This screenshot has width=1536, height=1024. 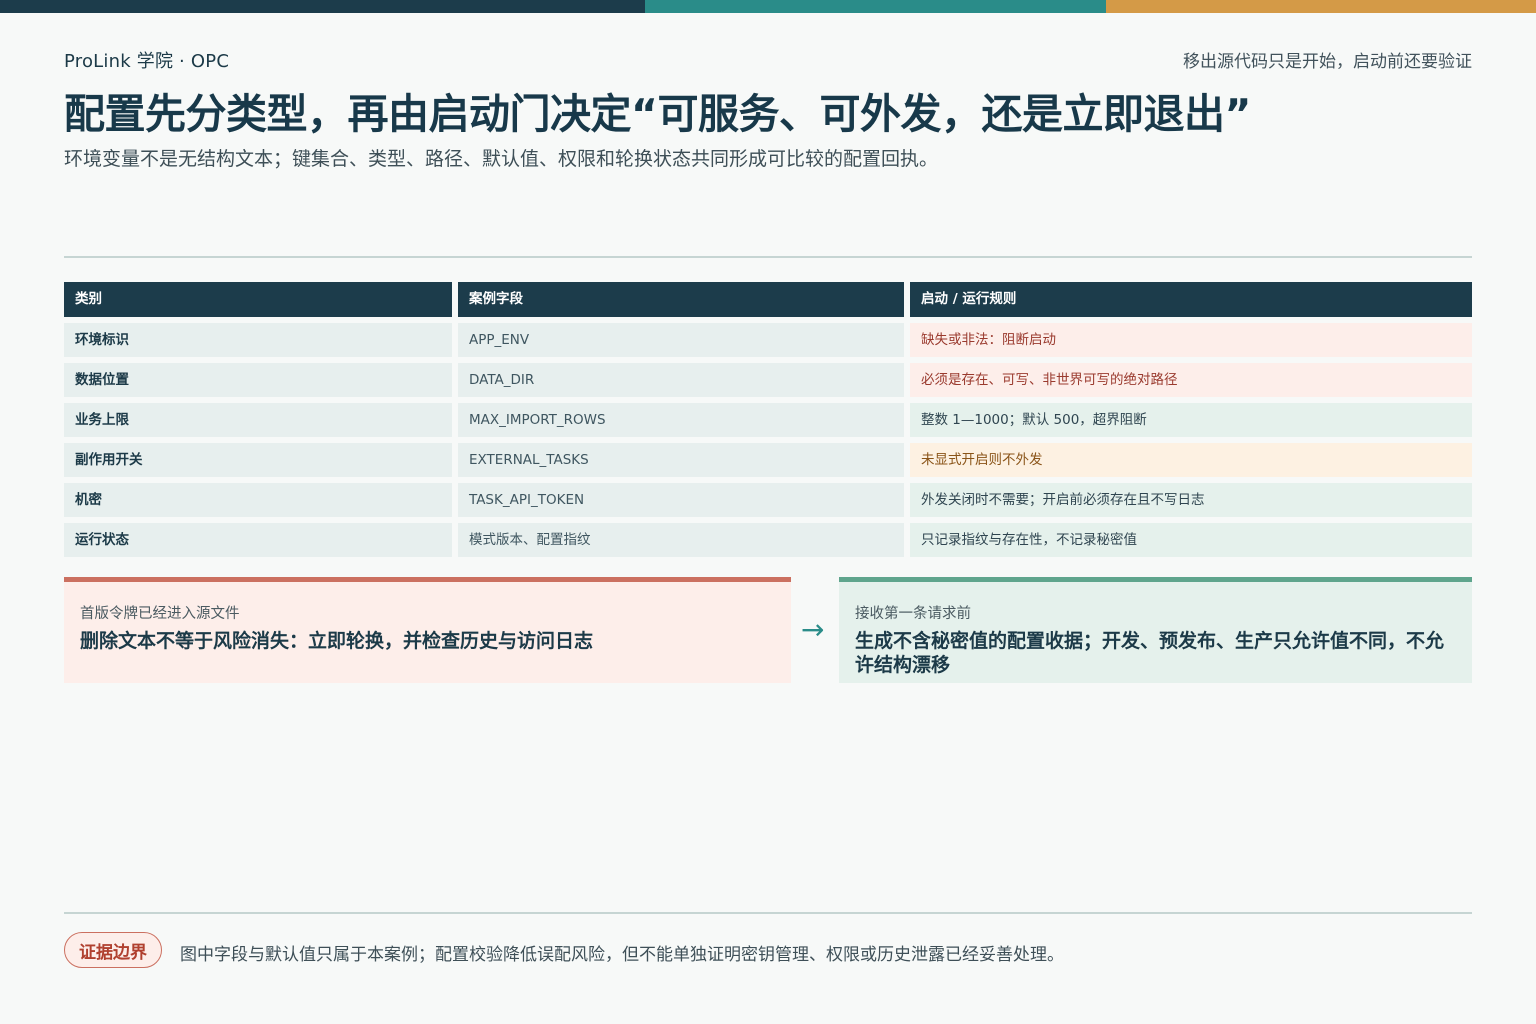 I want to click on receipt-card-text: 生成不含秘密值的配置收据；开发、预发布、生产只允许值不同，不允许结构漂移, so click(x=1150, y=653).